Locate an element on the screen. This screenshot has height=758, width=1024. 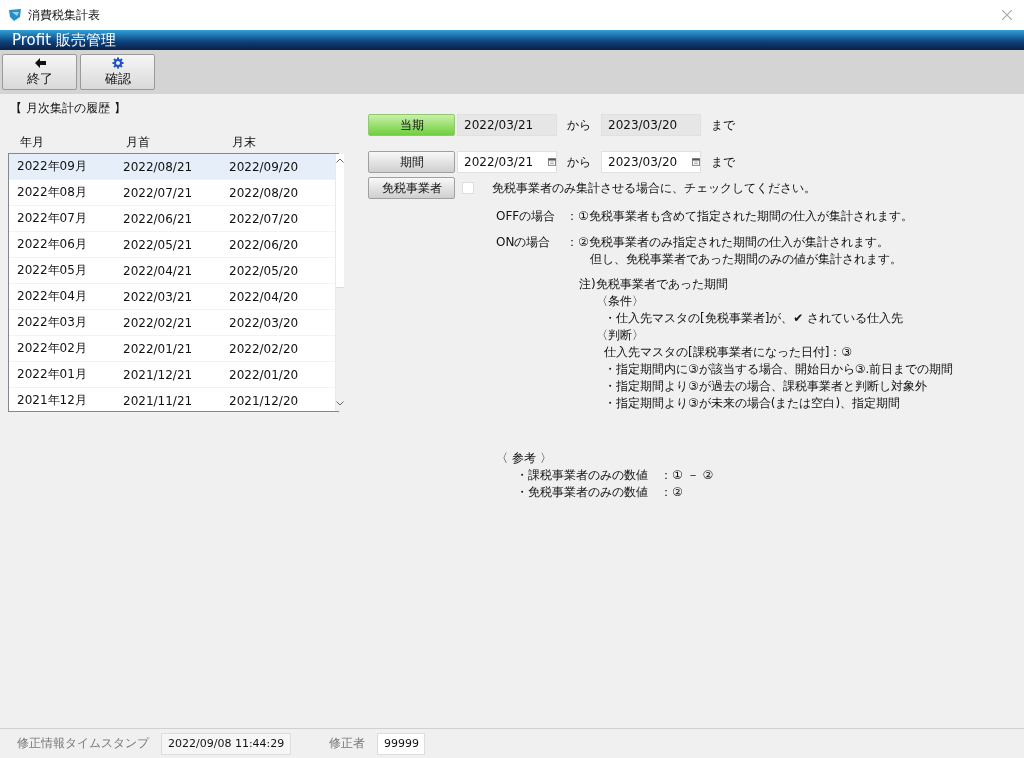
start-date-cell-text: 2022/01/21 is located at coordinates (158, 348).